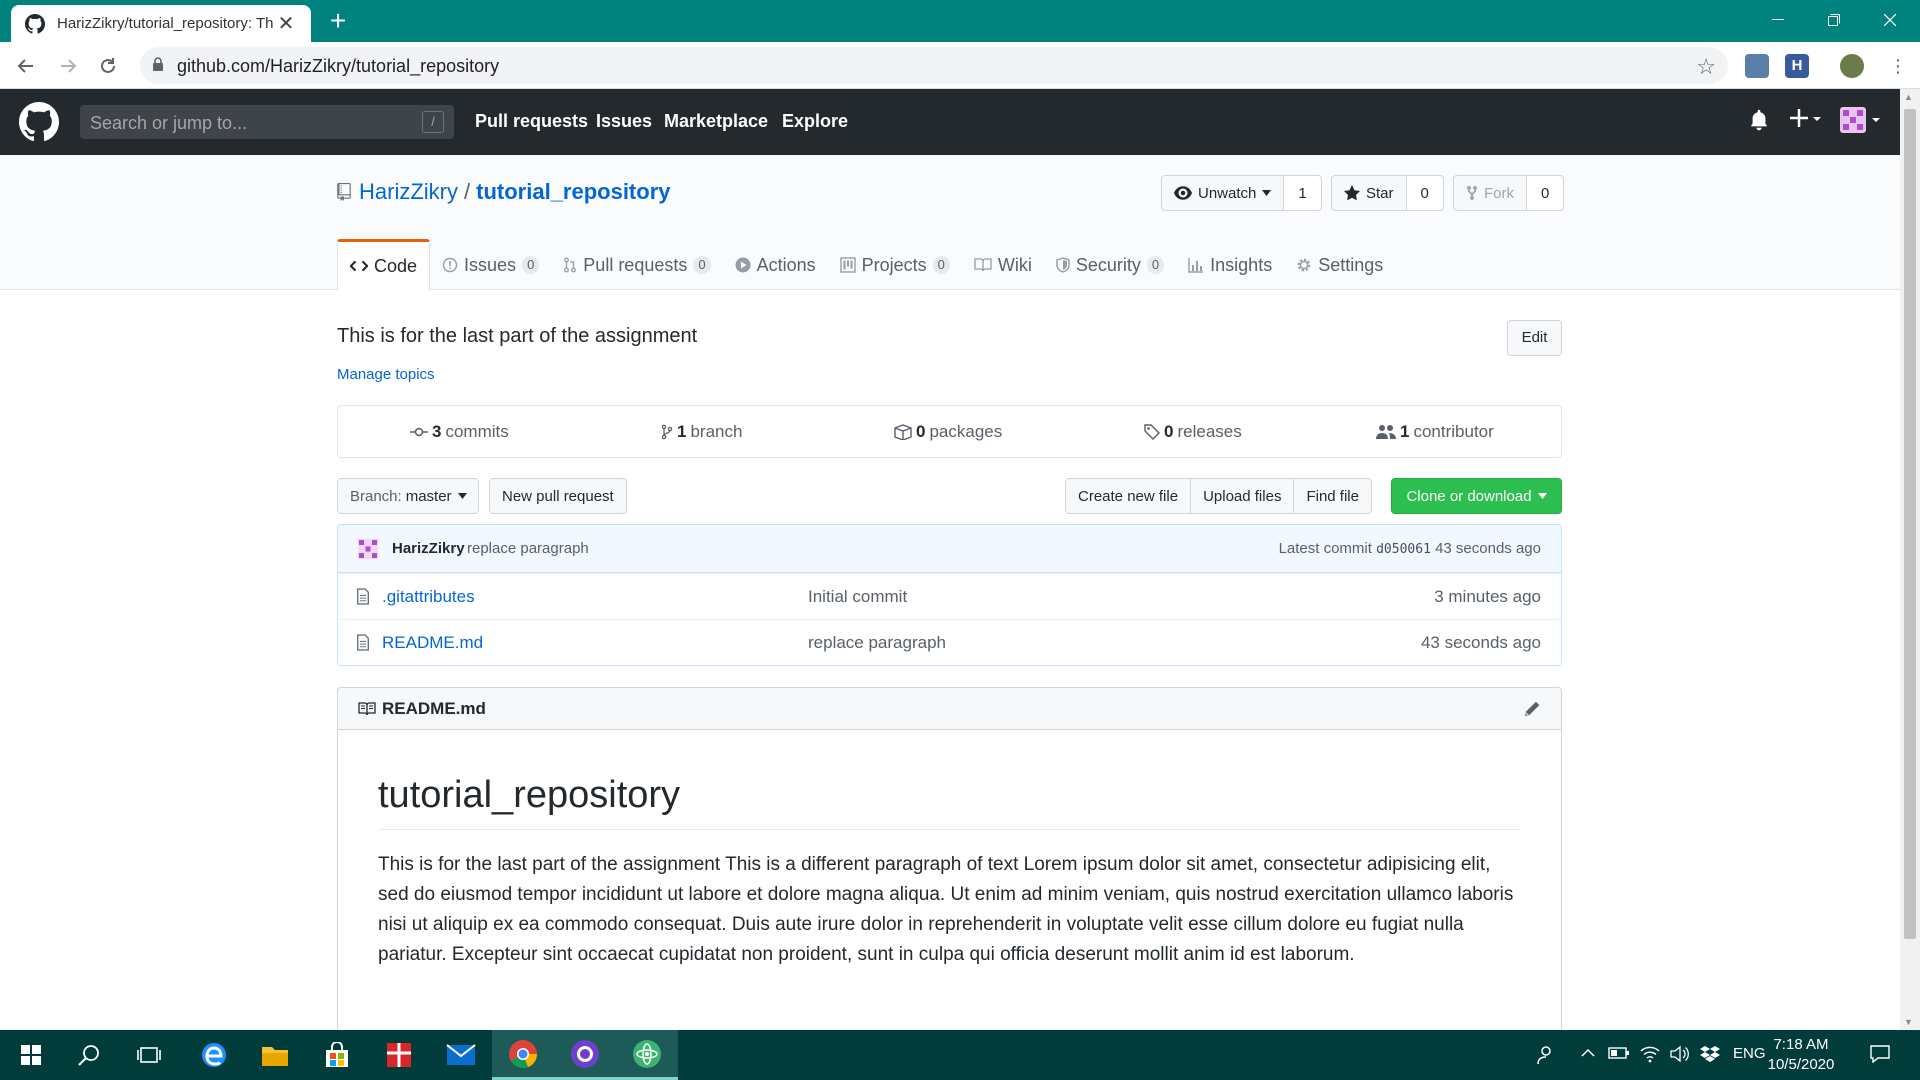  I want to click on branch-link: 1 branch, so click(701, 432).